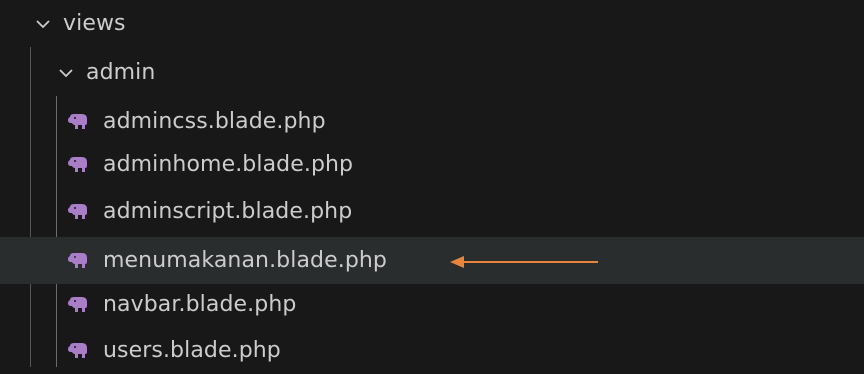 The image size is (864, 374). Describe the element at coordinates (245, 260) in the screenshot. I see `file-label: menumakanan.blade.php` at that location.